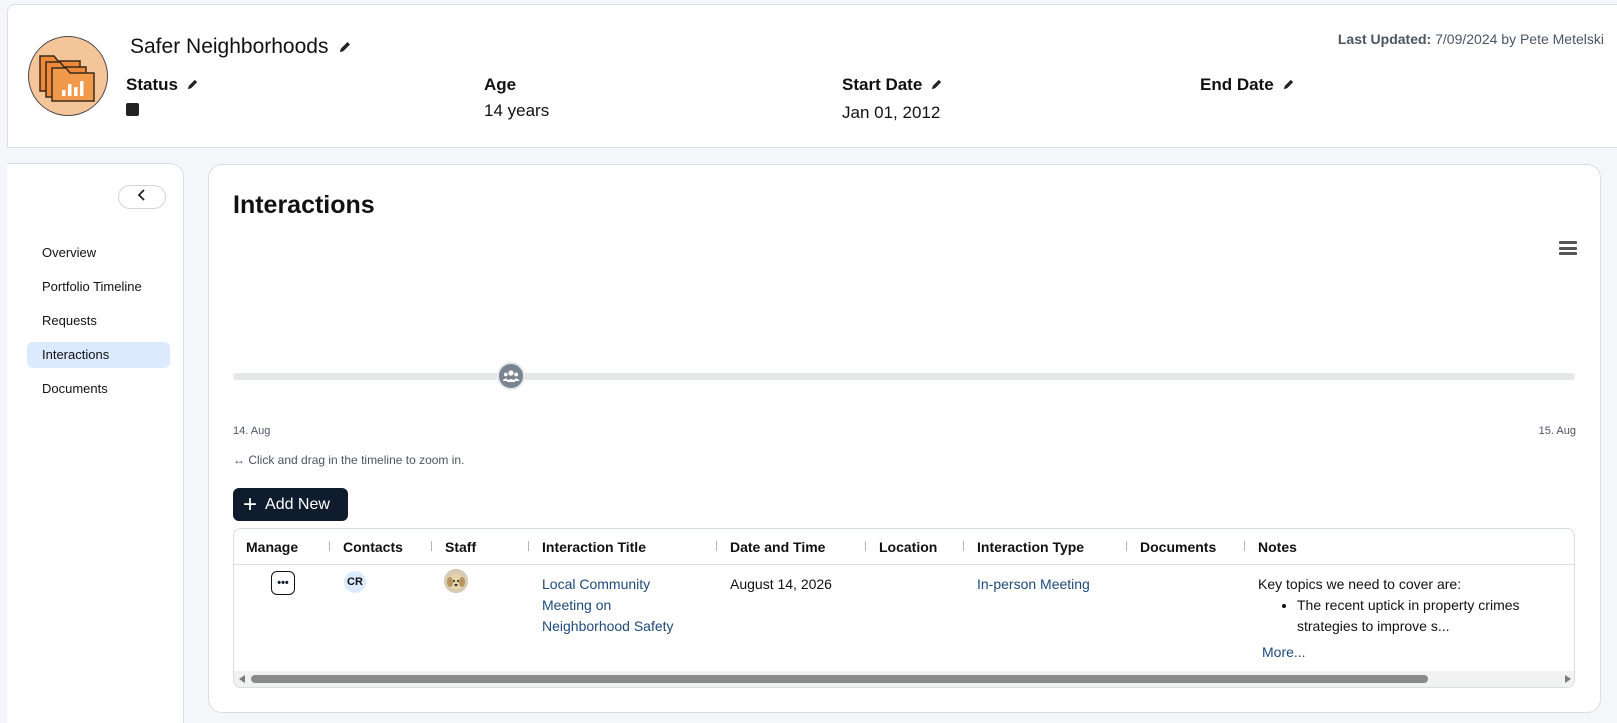 This screenshot has height=723, width=1617. What do you see at coordinates (1557, 431) in the screenshot?
I see `timeline-end-label: 15. Aug` at bounding box center [1557, 431].